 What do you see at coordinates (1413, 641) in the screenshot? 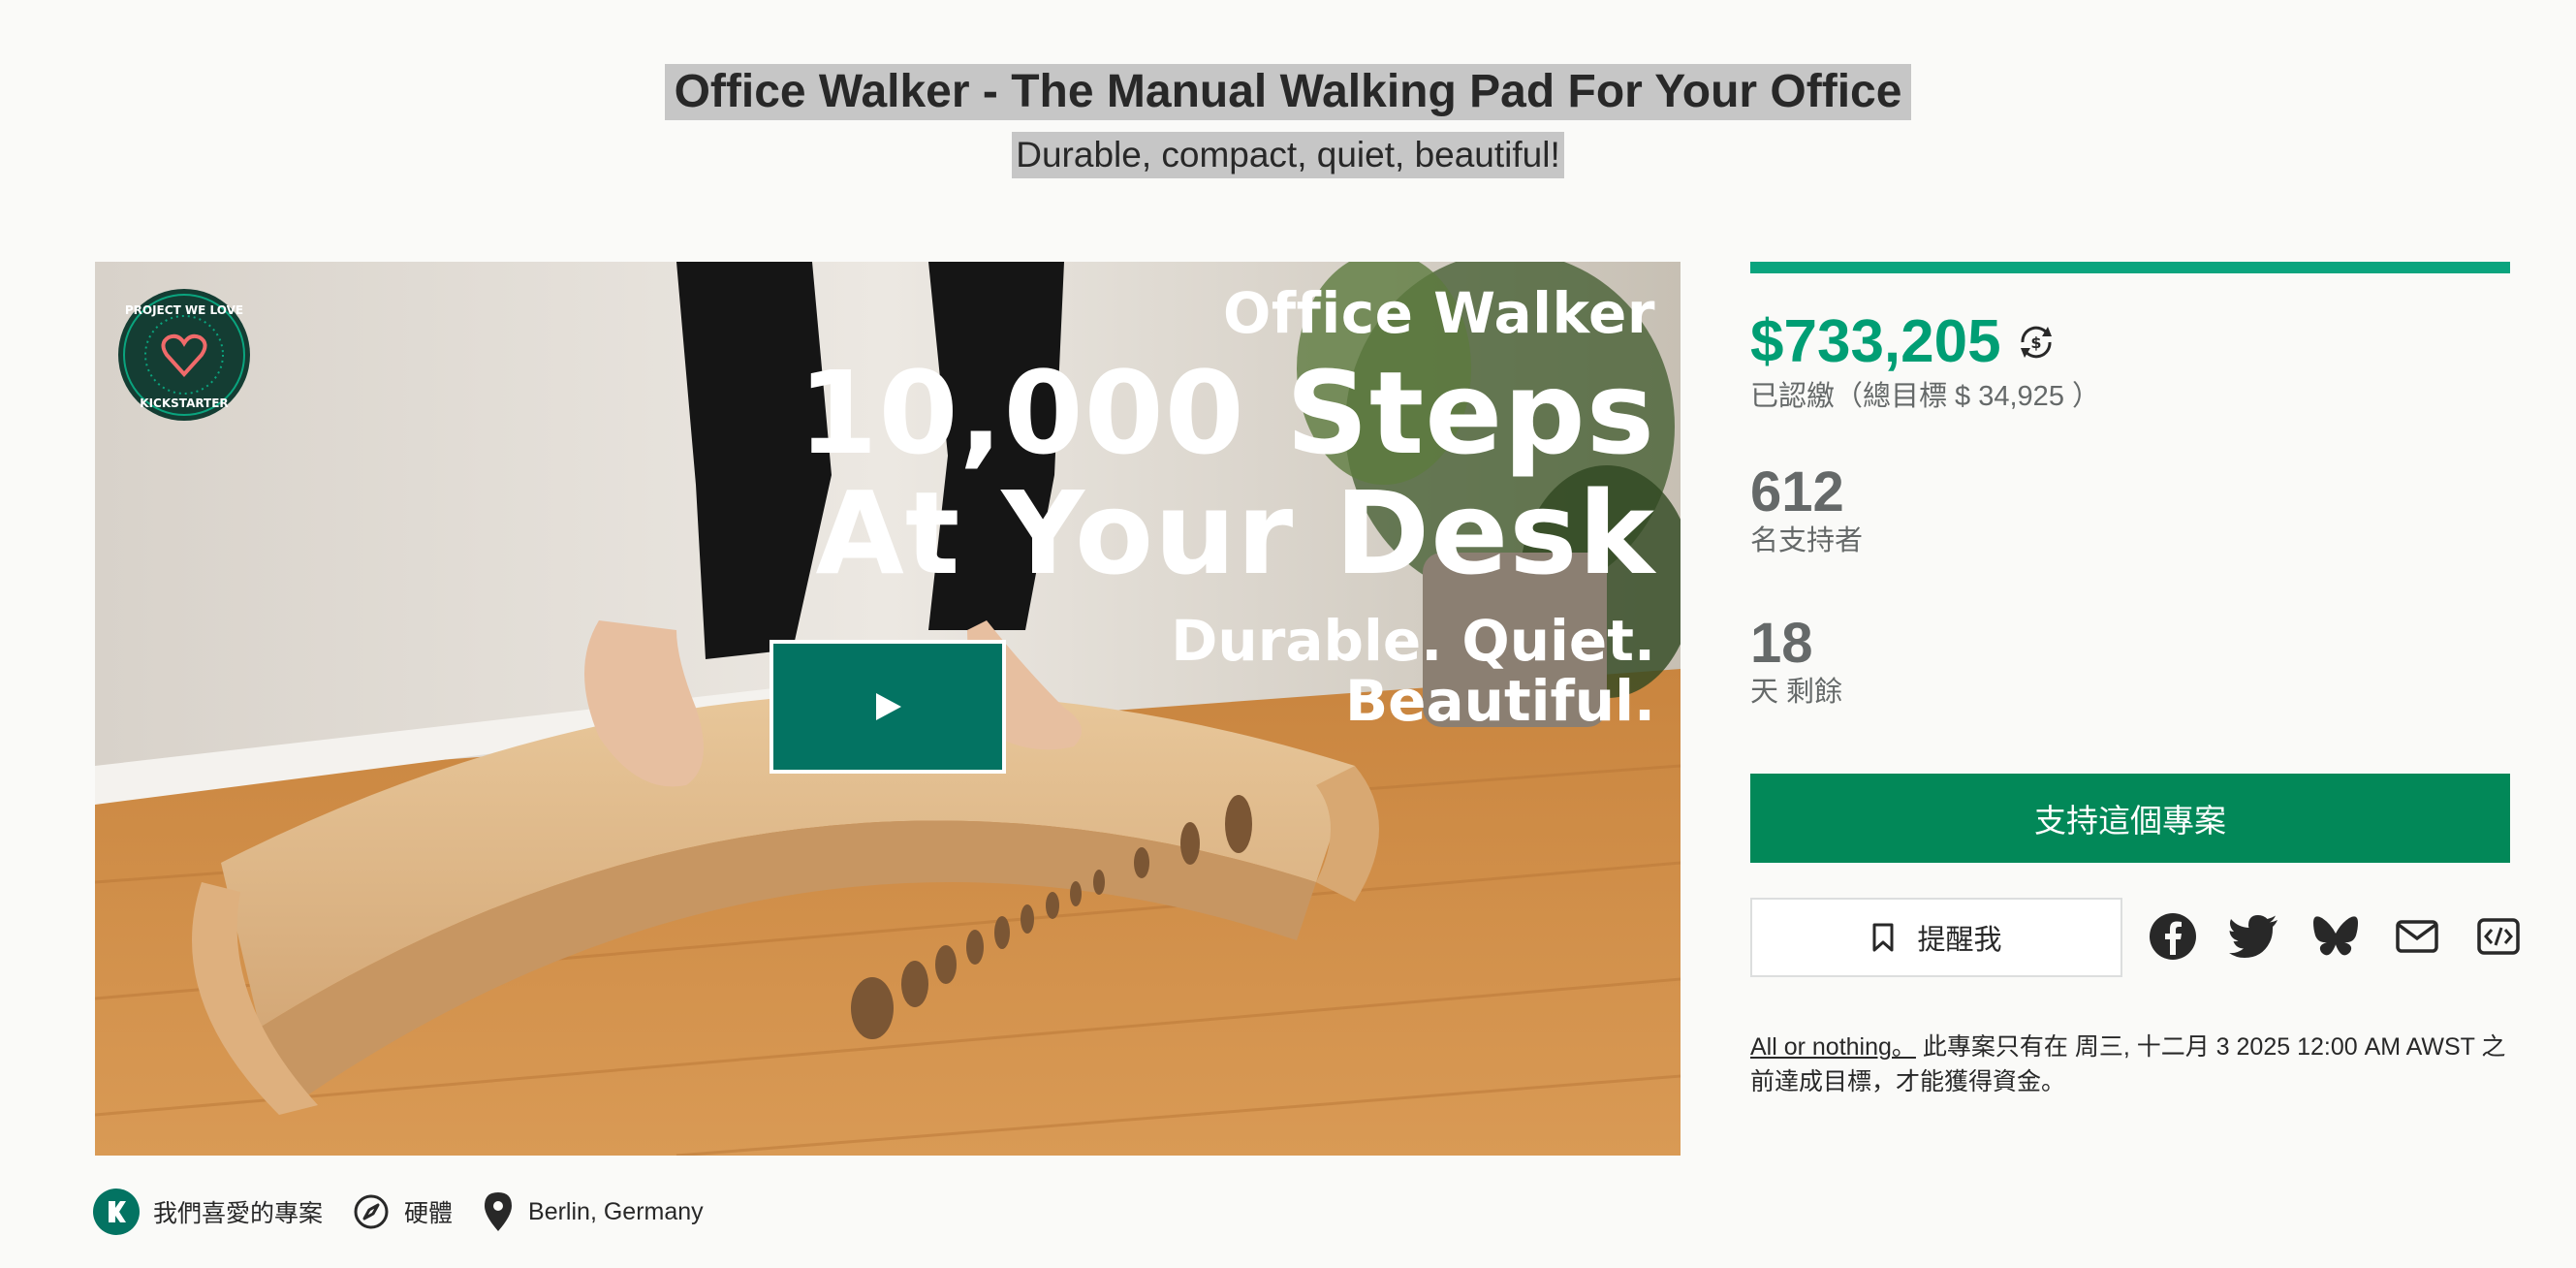
I see `overlay-tagline-line-1: Durable. Quiet.` at bounding box center [1413, 641].